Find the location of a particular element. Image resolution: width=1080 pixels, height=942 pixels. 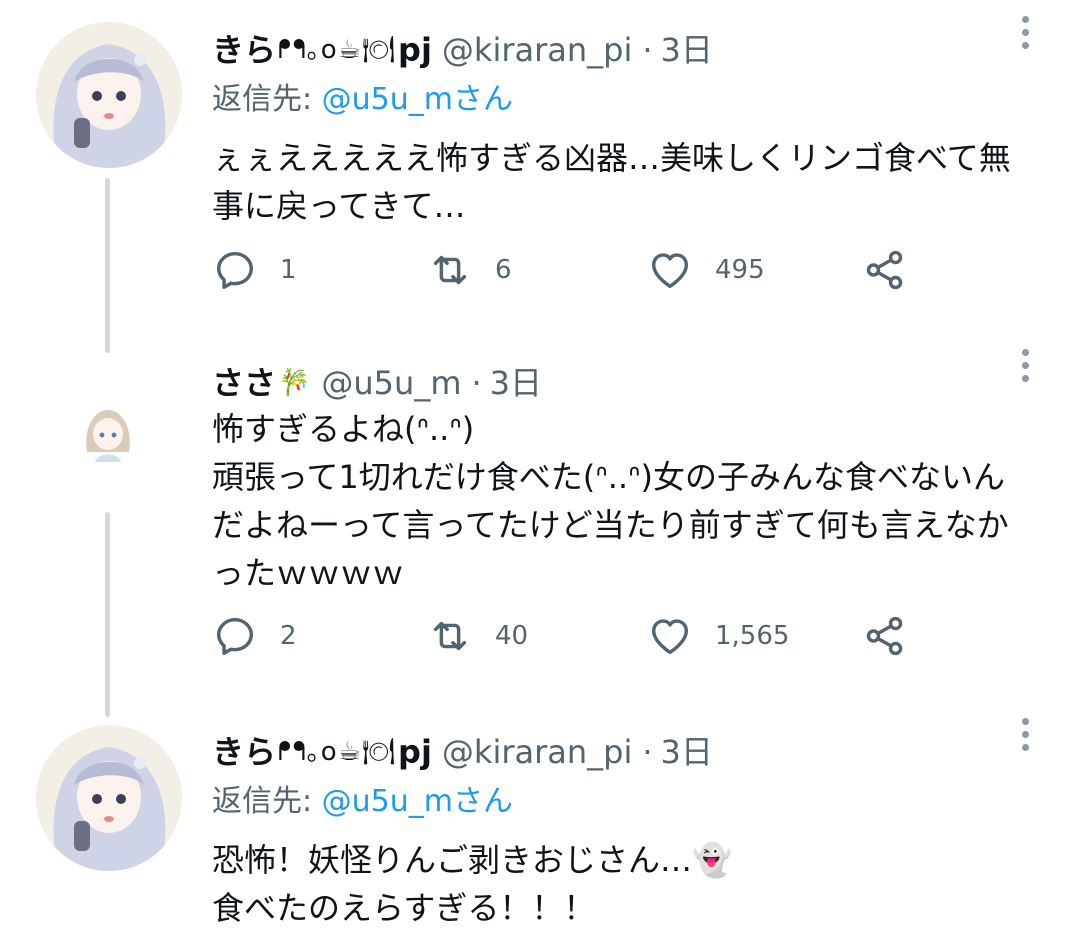

tweet-text-line: ったｗｗｗｗ is located at coordinates (308, 573).